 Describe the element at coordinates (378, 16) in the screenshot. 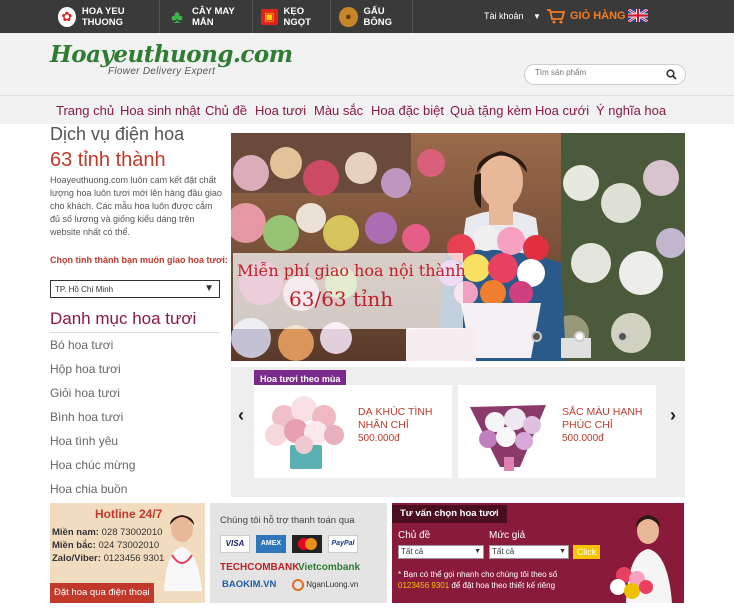

I see `site-link-label: GẤU BÔNG` at that location.